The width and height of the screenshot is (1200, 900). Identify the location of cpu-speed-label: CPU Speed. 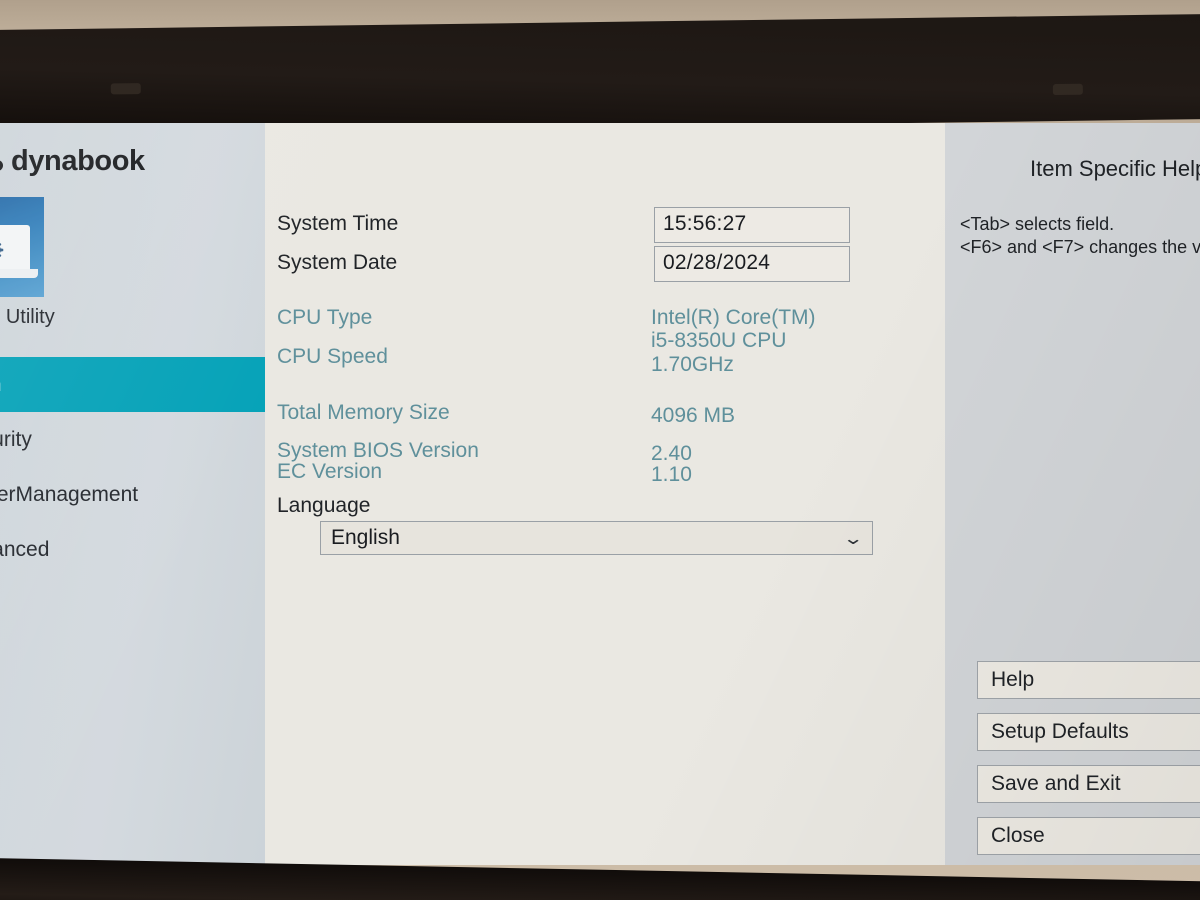
(332, 356).